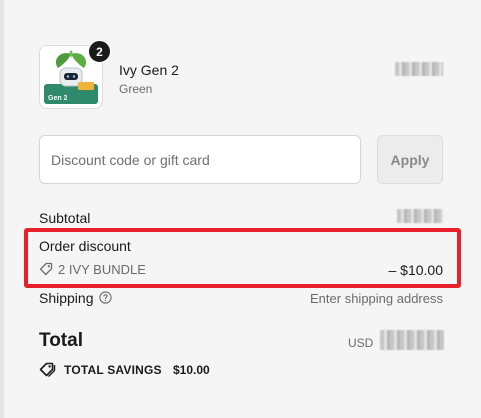  I want to click on discount-code-applied: 2 IVY BUNDLE, so click(102, 269).